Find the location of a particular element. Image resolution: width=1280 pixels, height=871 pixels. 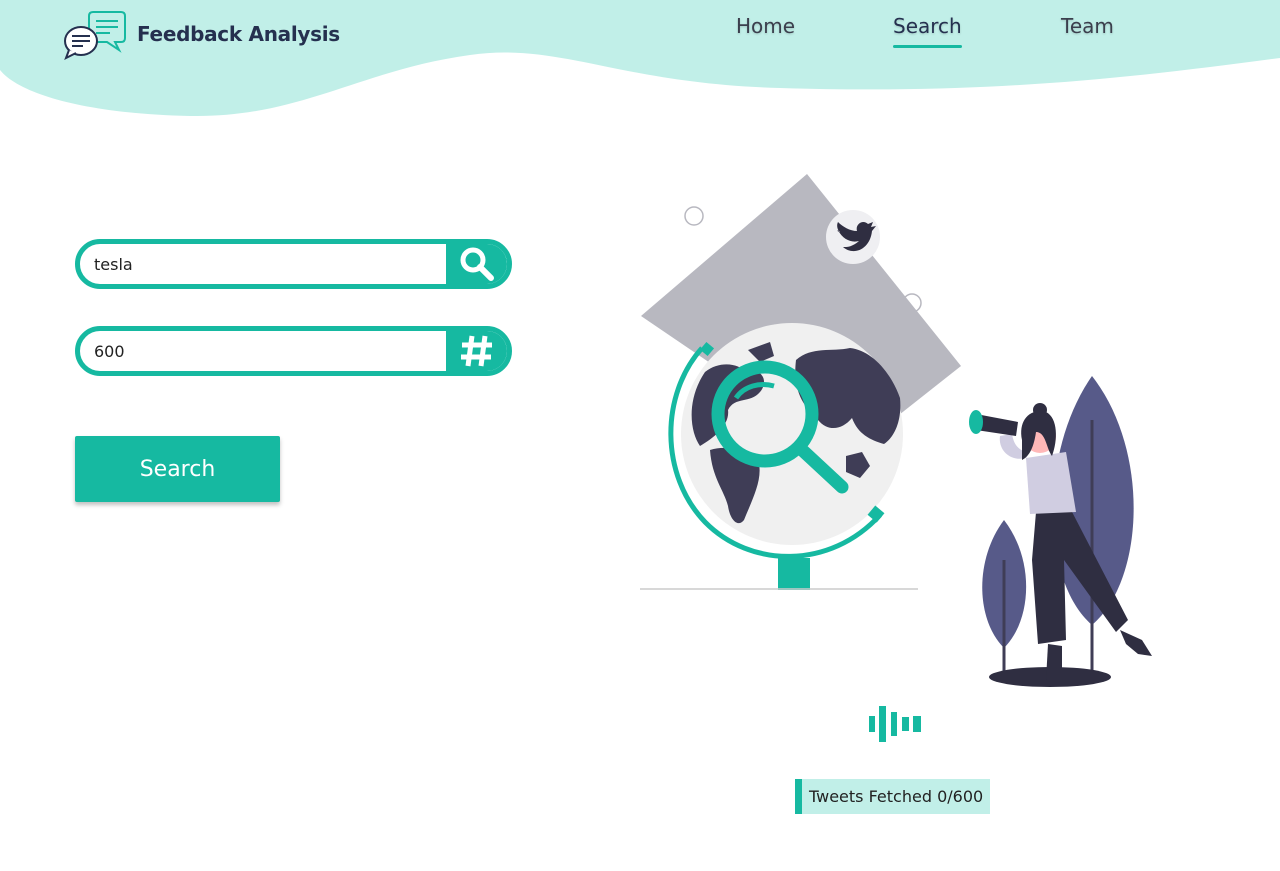

loading-bars-icon is located at coordinates (895, 724).